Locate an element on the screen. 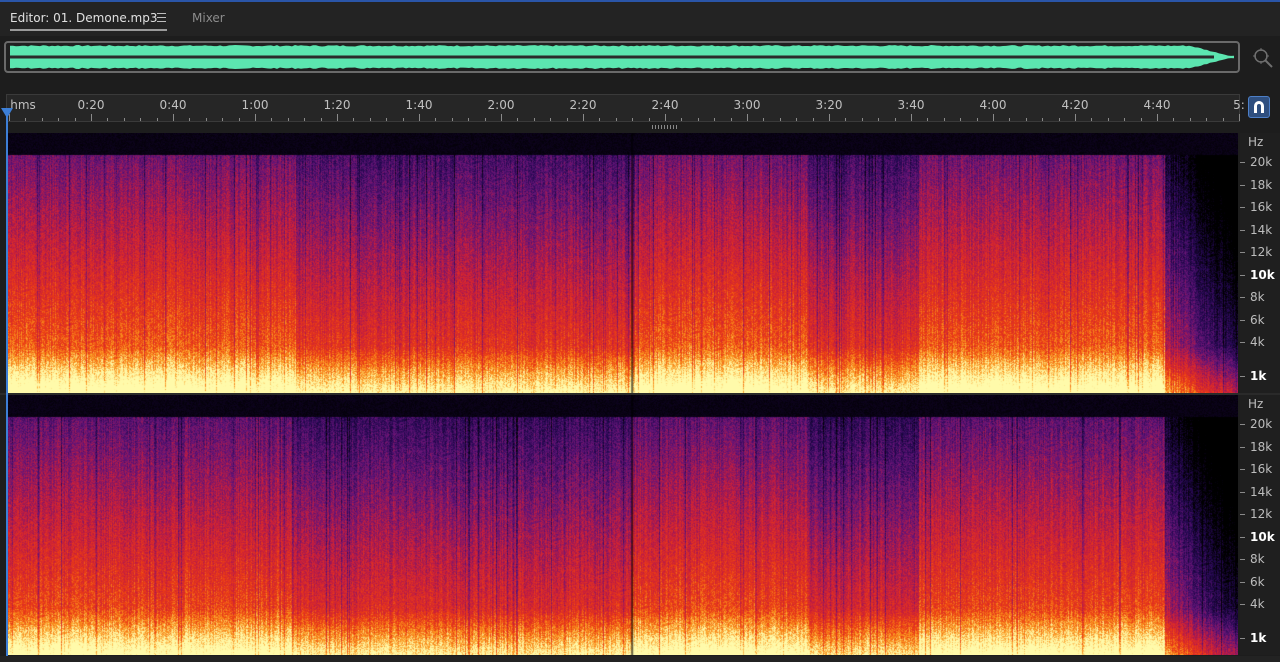 The height and width of the screenshot is (662, 1280). overview-center-line is located at coordinates (612, 57).